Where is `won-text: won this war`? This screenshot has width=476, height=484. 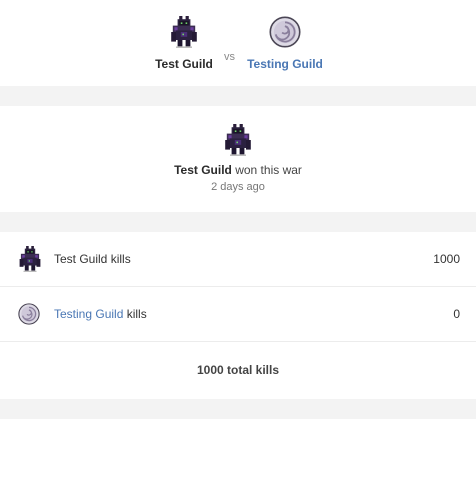
won-text: won this war is located at coordinates (266, 170).